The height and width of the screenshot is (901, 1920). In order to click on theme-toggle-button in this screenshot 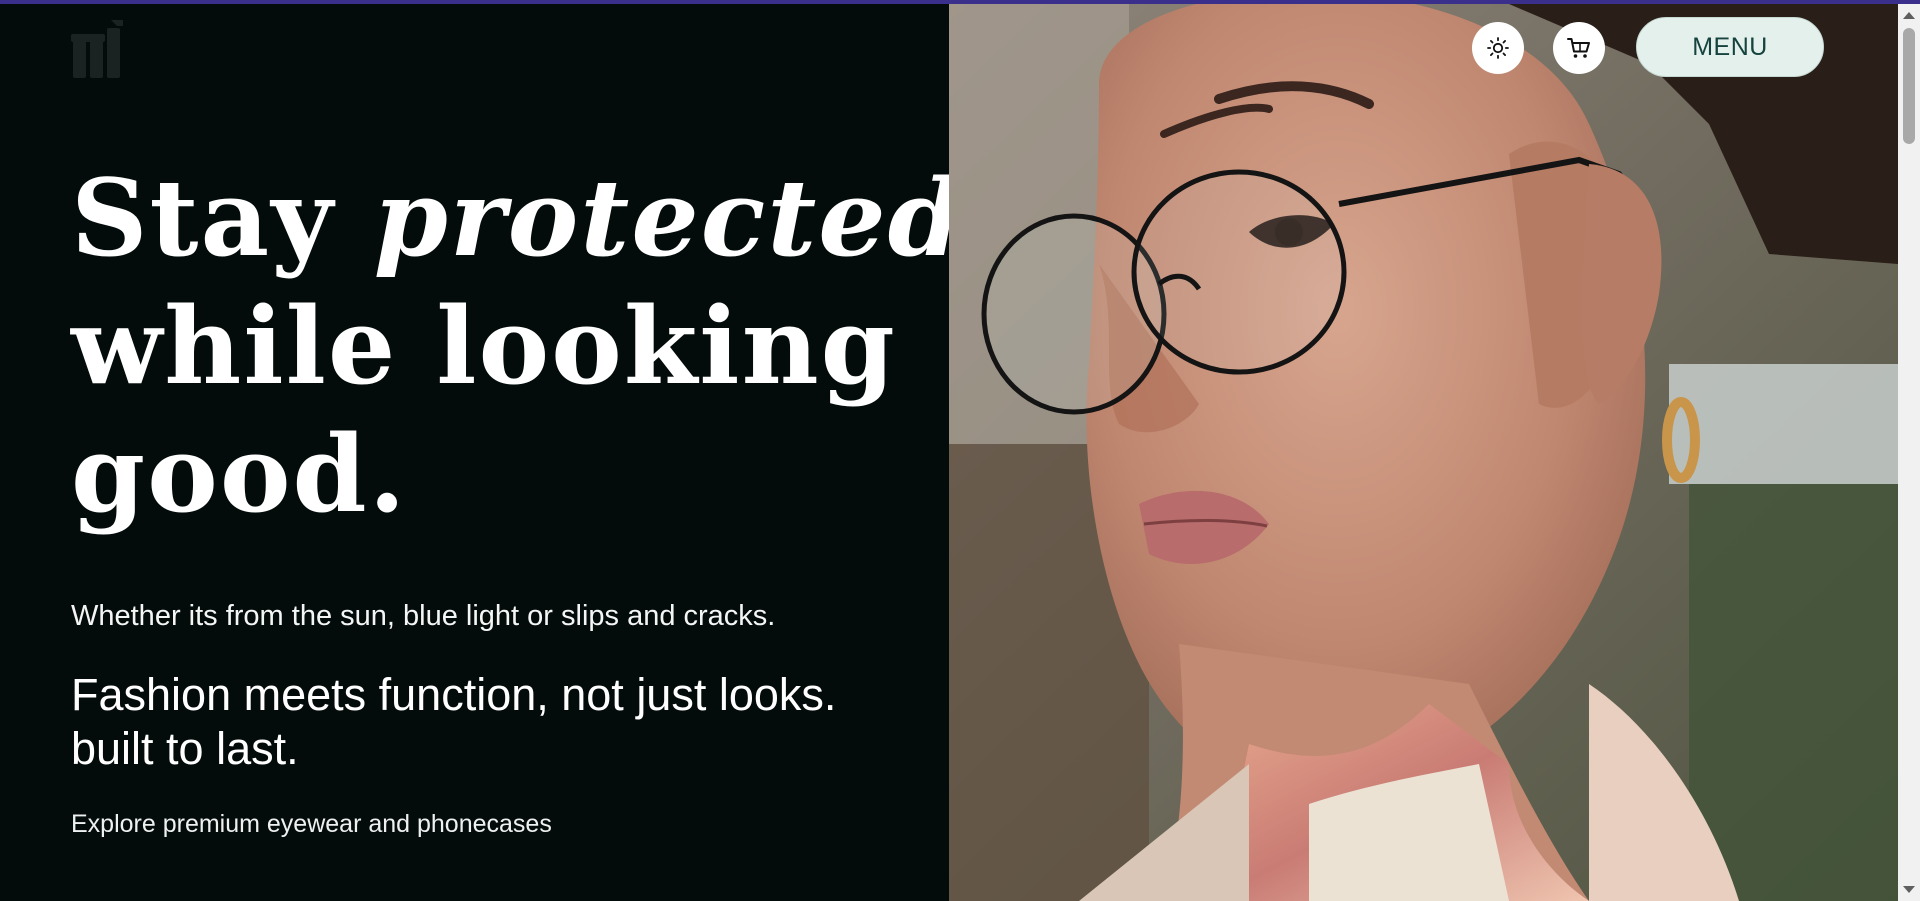, I will do `click(1498, 48)`.